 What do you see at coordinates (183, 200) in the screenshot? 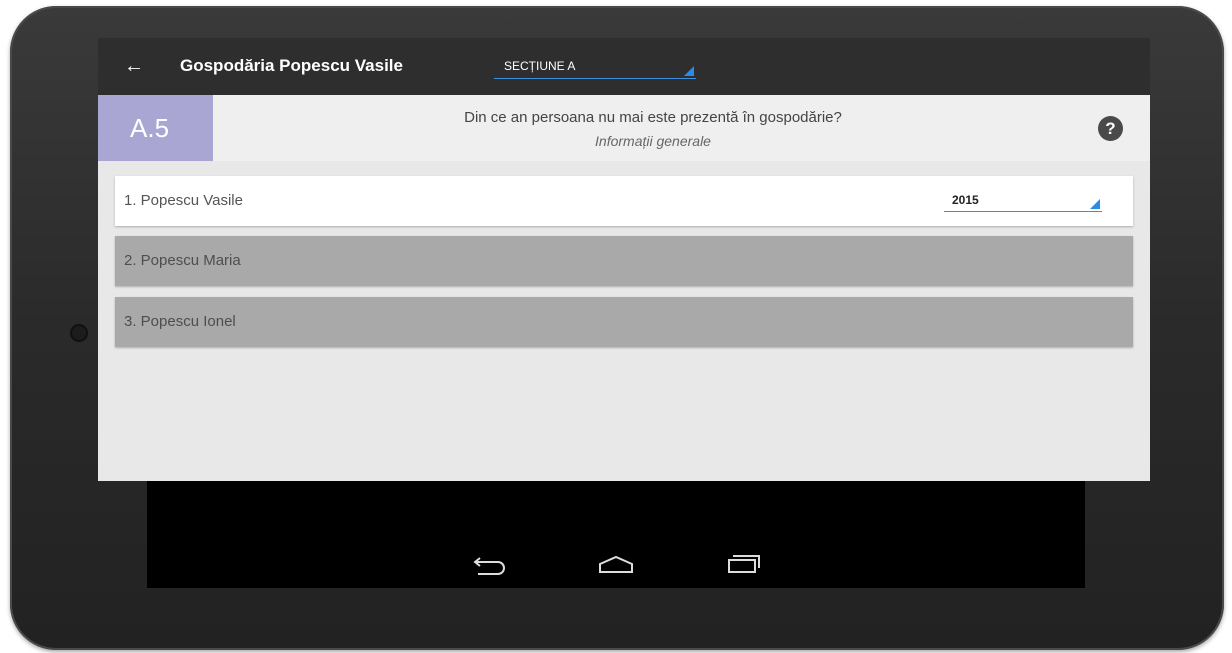
I see `person-name: 1. Popescu Vasile` at bounding box center [183, 200].